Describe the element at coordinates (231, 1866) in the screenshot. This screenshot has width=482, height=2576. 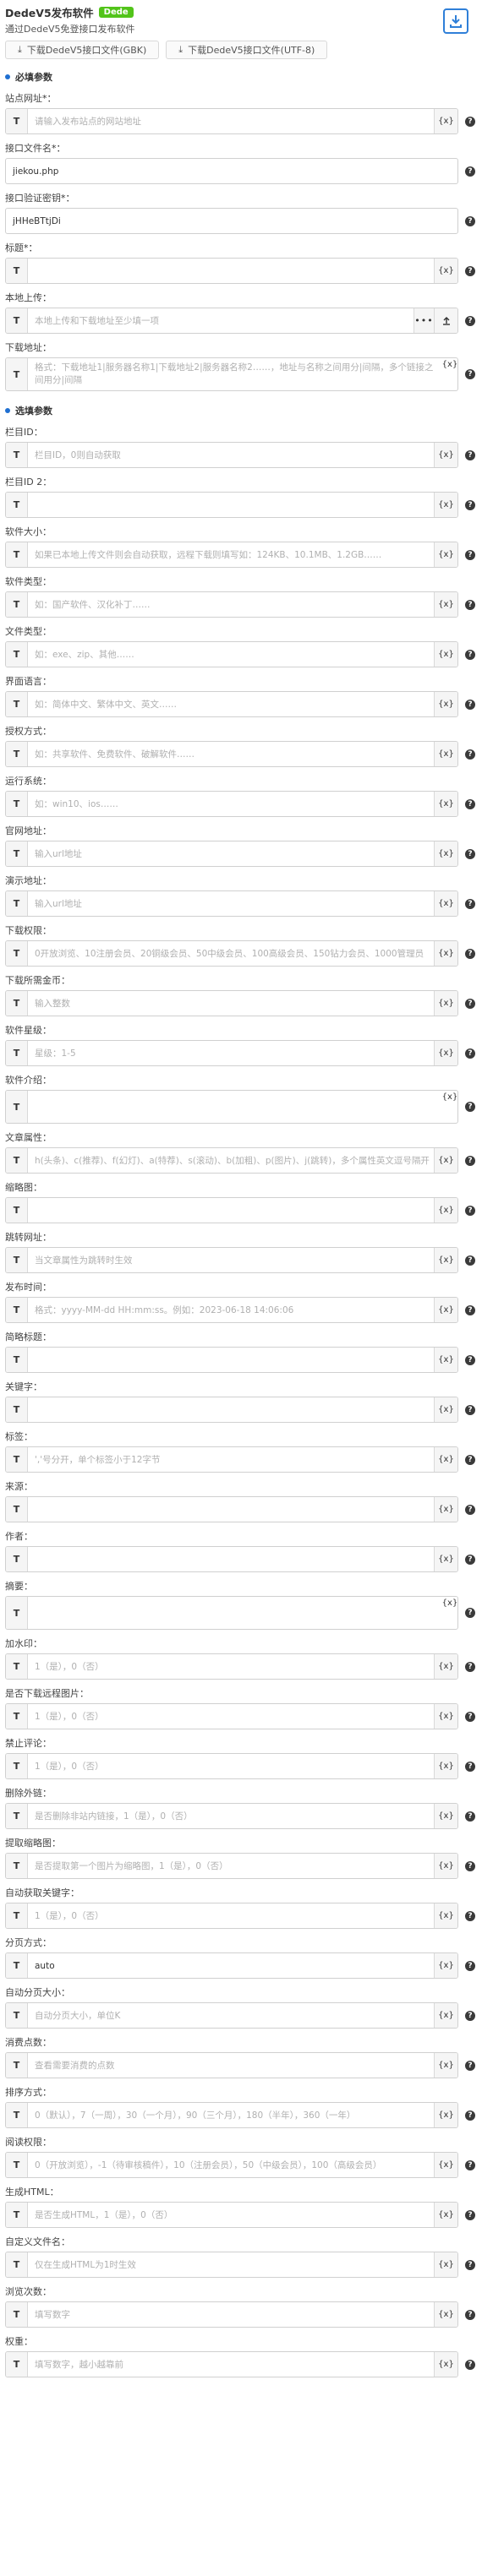
I see `field-input: 是否提取第一个图片为缩略图，1（是），0（否）` at that location.